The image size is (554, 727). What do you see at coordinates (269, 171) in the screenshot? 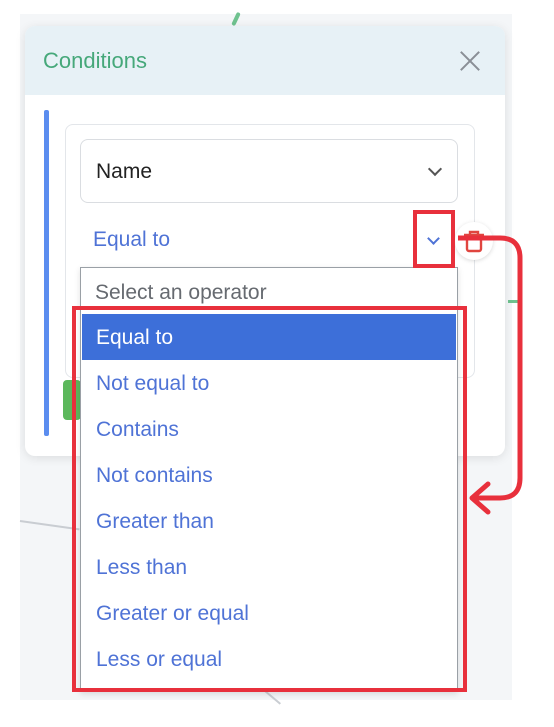
I see `field-select: Name` at bounding box center [269, 171].